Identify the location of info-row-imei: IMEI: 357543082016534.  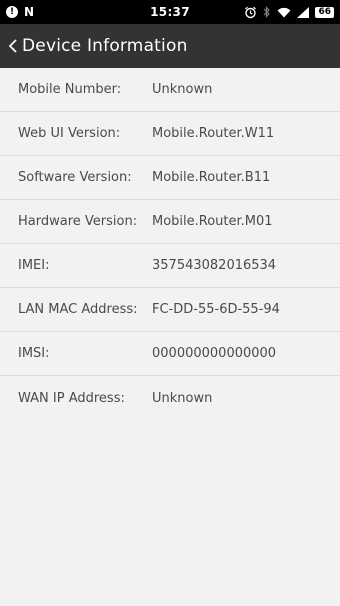
(170, 266).